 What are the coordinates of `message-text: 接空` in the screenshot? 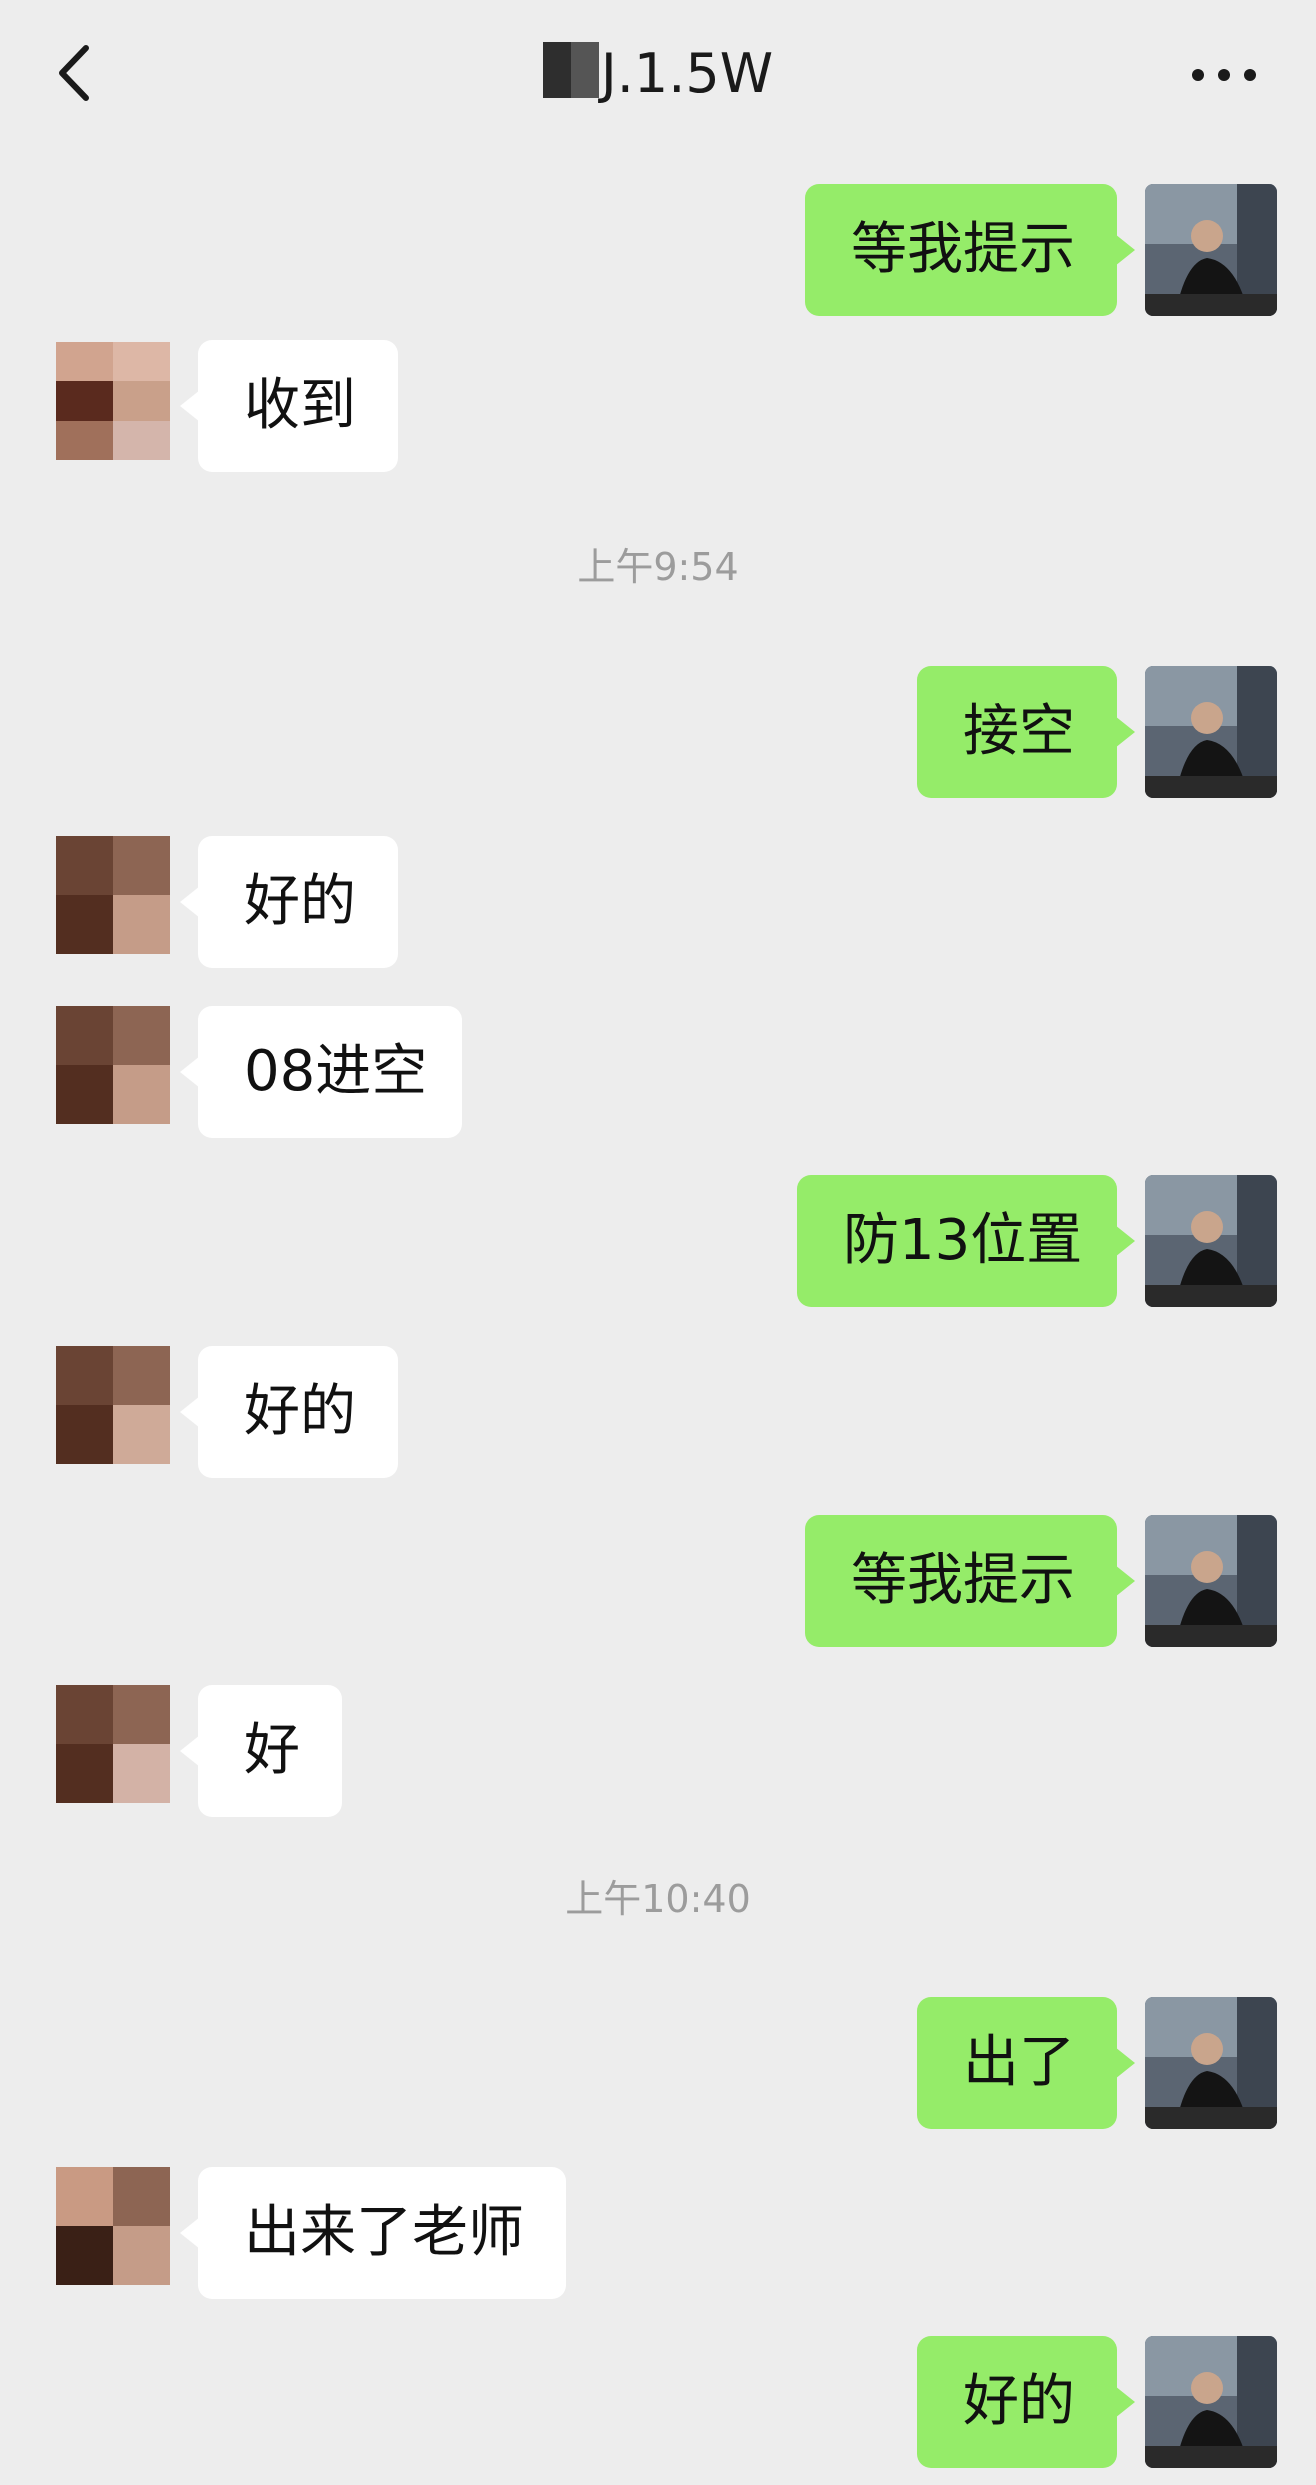 It's located at (1019, 731).